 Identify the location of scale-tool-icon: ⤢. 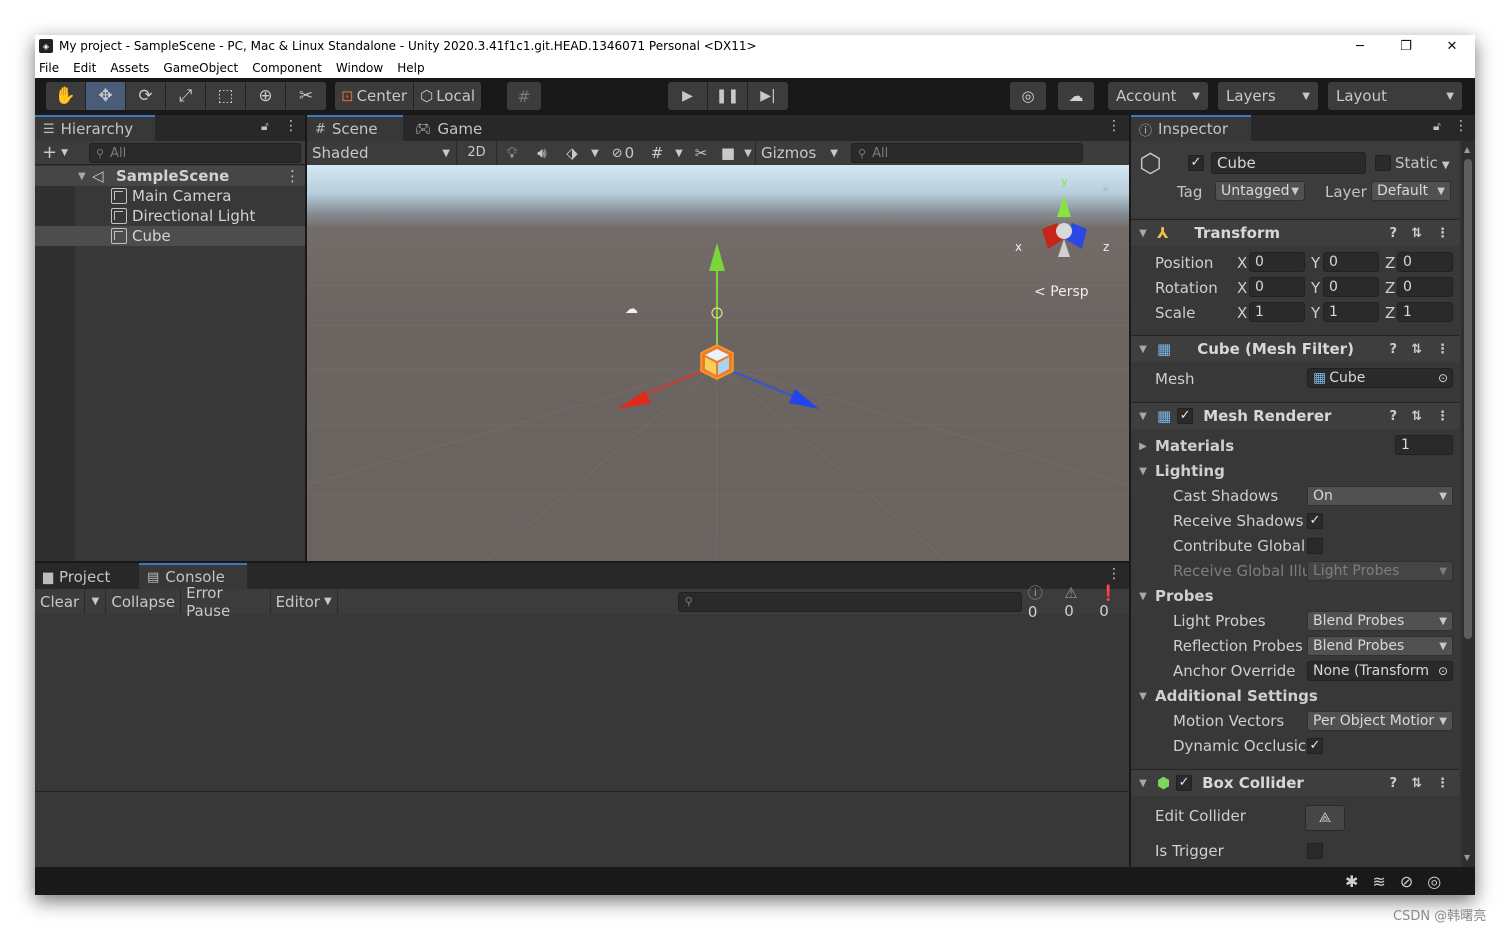
(186, 96).